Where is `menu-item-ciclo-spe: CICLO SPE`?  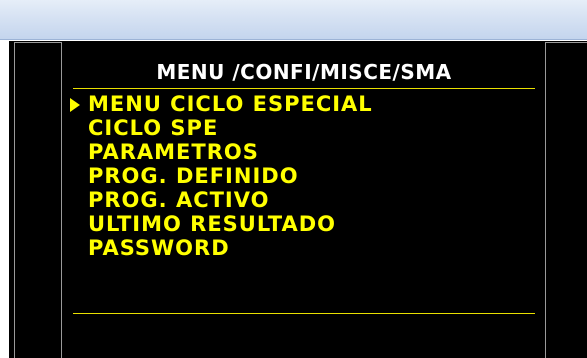 menu-item-ciclo-spe: CICLO SPE is located at coordinates (221, 128).